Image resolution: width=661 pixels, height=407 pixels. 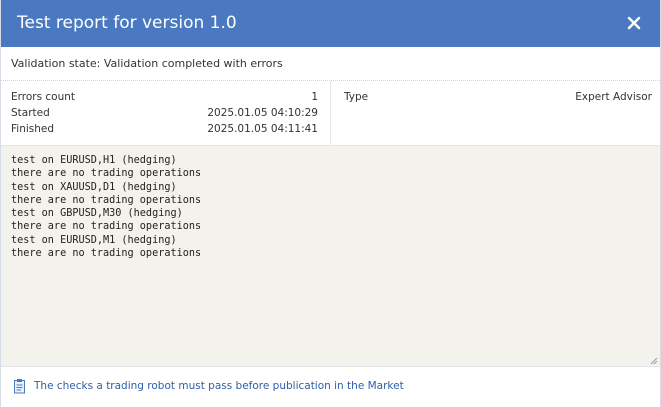 I want to click on type-value: Expert Advisor, so click(x=613, y=97).